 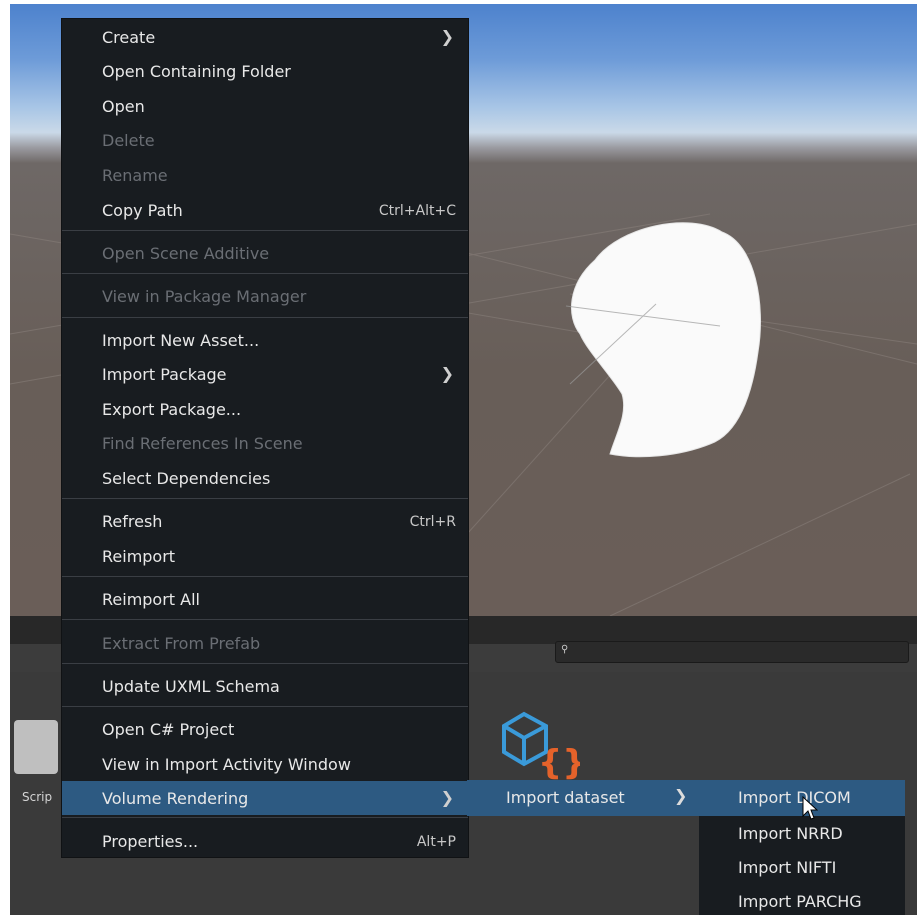 I want to click on menu-item-label: Create, so click(x=129, y=37).